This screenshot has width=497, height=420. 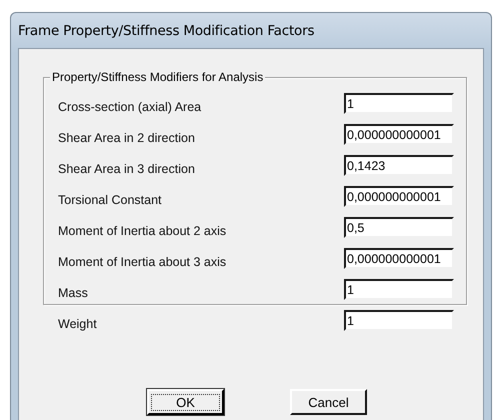 What do you see at coordinates (399, 165) in the screenshot?
I see `input-field: 0,1423` at bounding box center [399, 165].